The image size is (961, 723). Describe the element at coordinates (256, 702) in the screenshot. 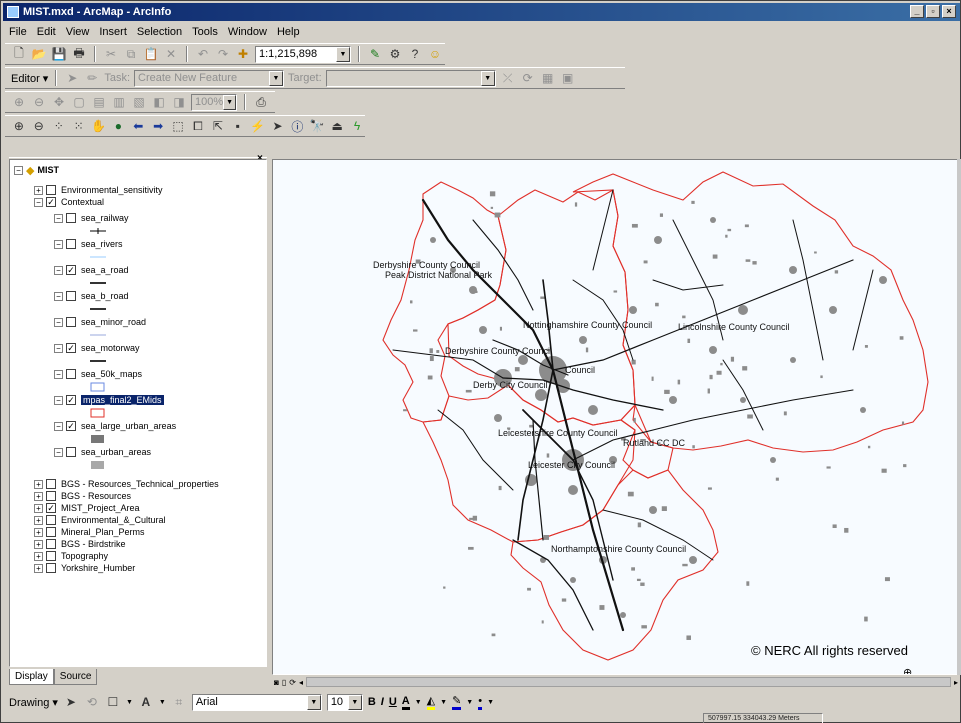

I see `font-combo: Arial ▼` at that location.